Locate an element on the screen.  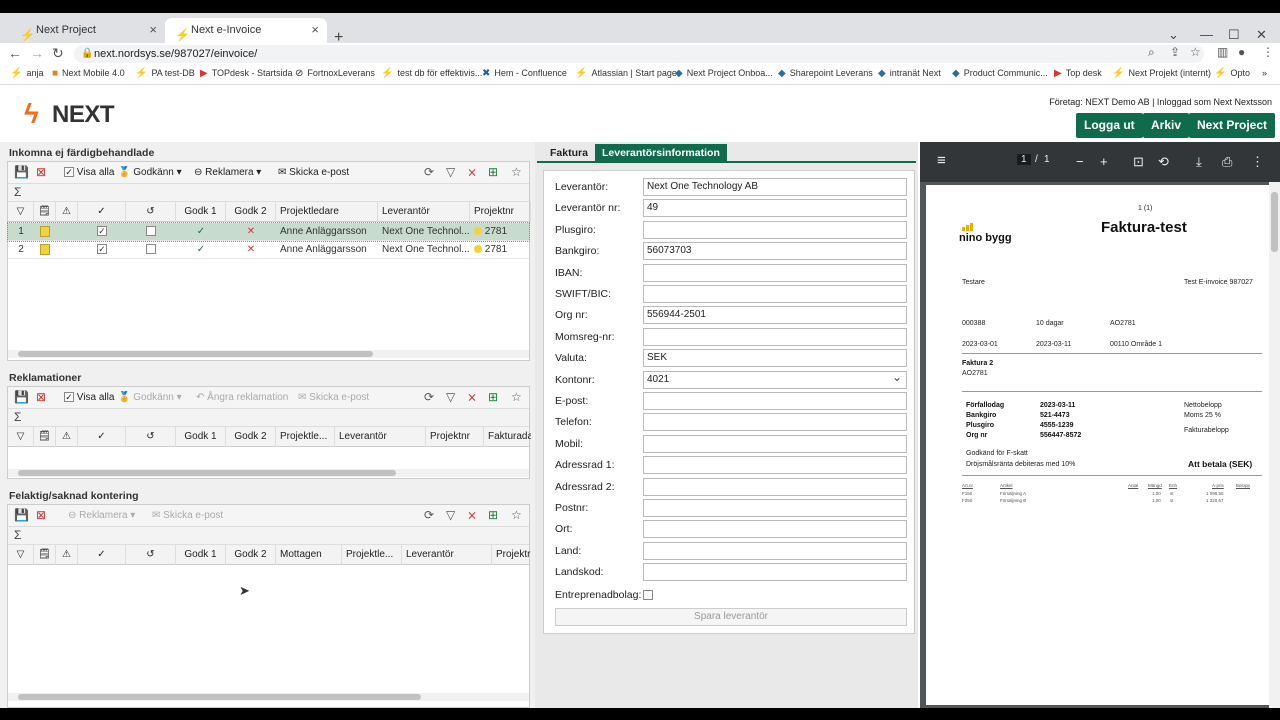
profile-icon: ● is located at coordinates (1241, 52).